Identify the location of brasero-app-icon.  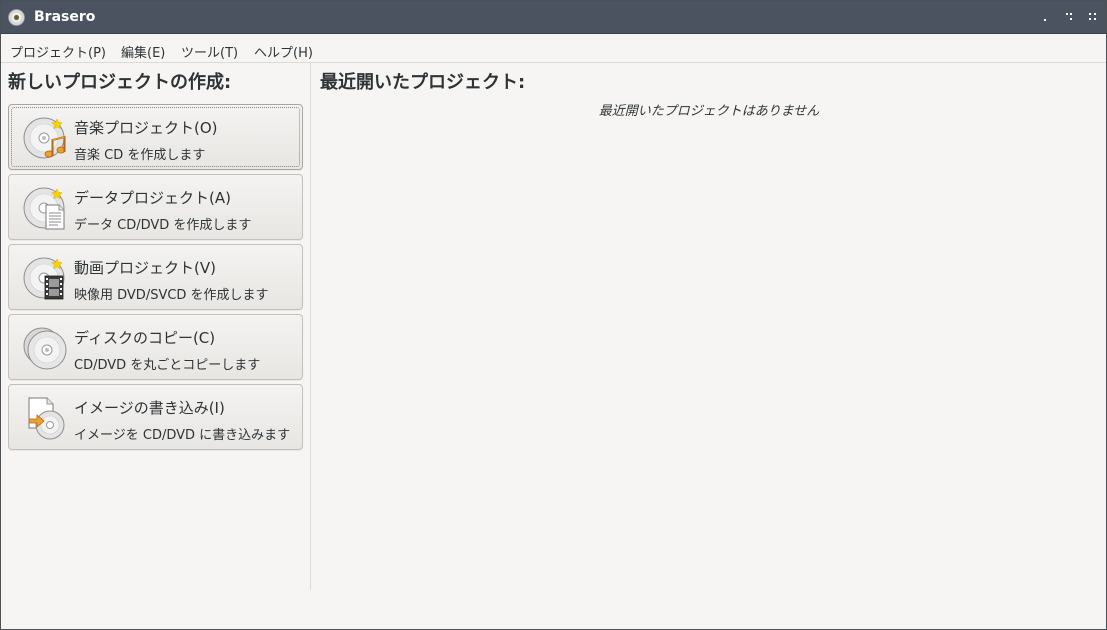
(16, 17).